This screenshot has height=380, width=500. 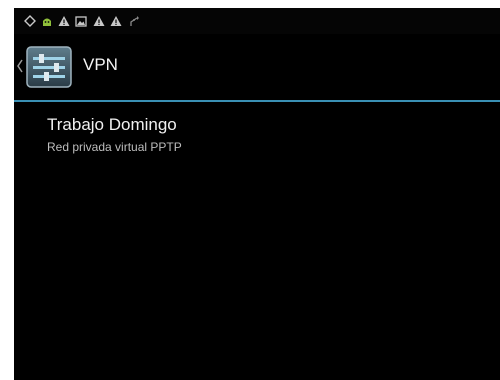 I want to click on action-bar-title: VPN, so click(x=100, y=64).